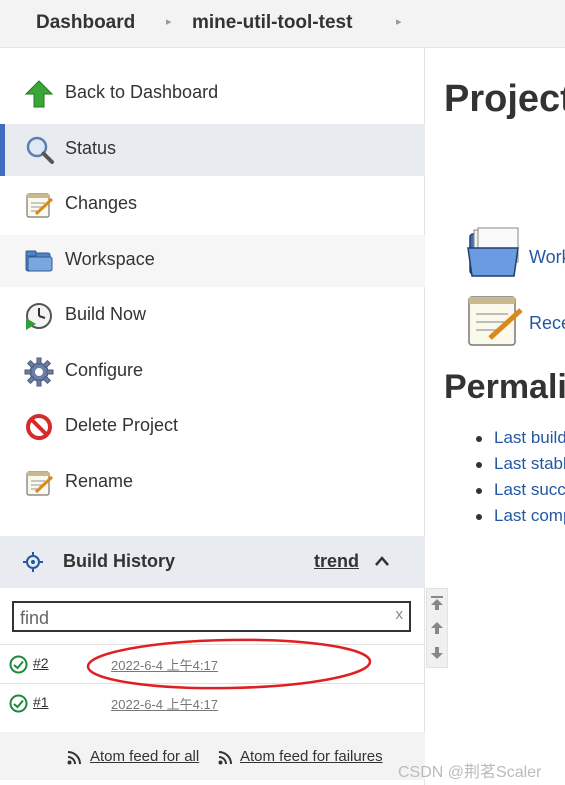 This screenshot has width=565, height=785. Describe the element at coordinates (99, 481) in the screenshot. I see `sidebar-item-label: Rename` at that location.